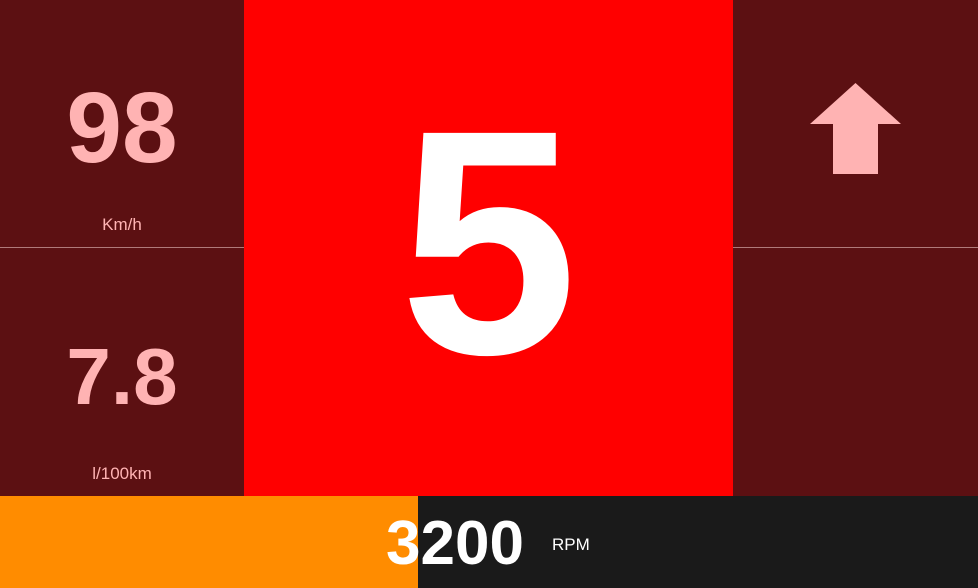 The image size is (978, 588). I want to click on gear-value: 5, so click(488, 242).